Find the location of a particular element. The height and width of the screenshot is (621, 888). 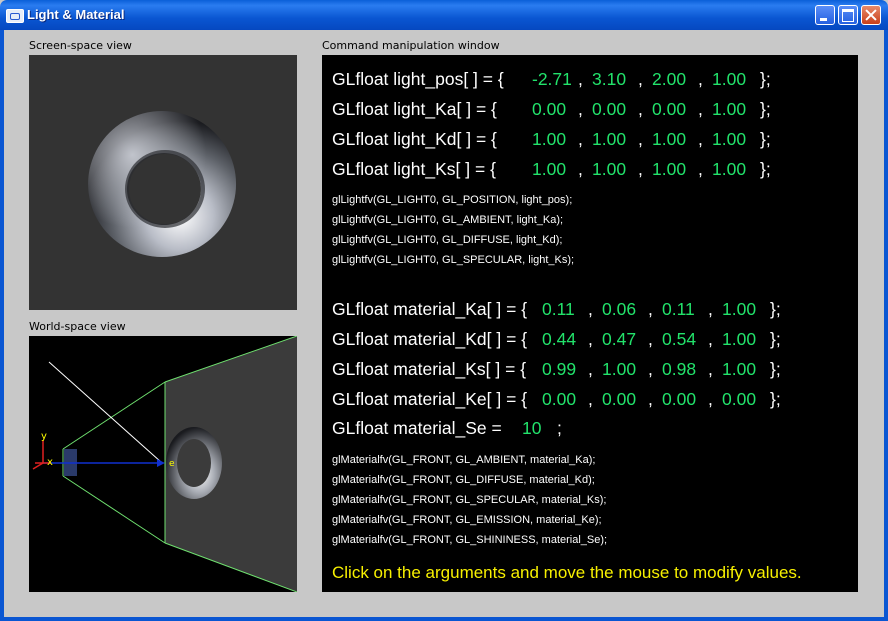

close-button is located at coordinates (871, 15).